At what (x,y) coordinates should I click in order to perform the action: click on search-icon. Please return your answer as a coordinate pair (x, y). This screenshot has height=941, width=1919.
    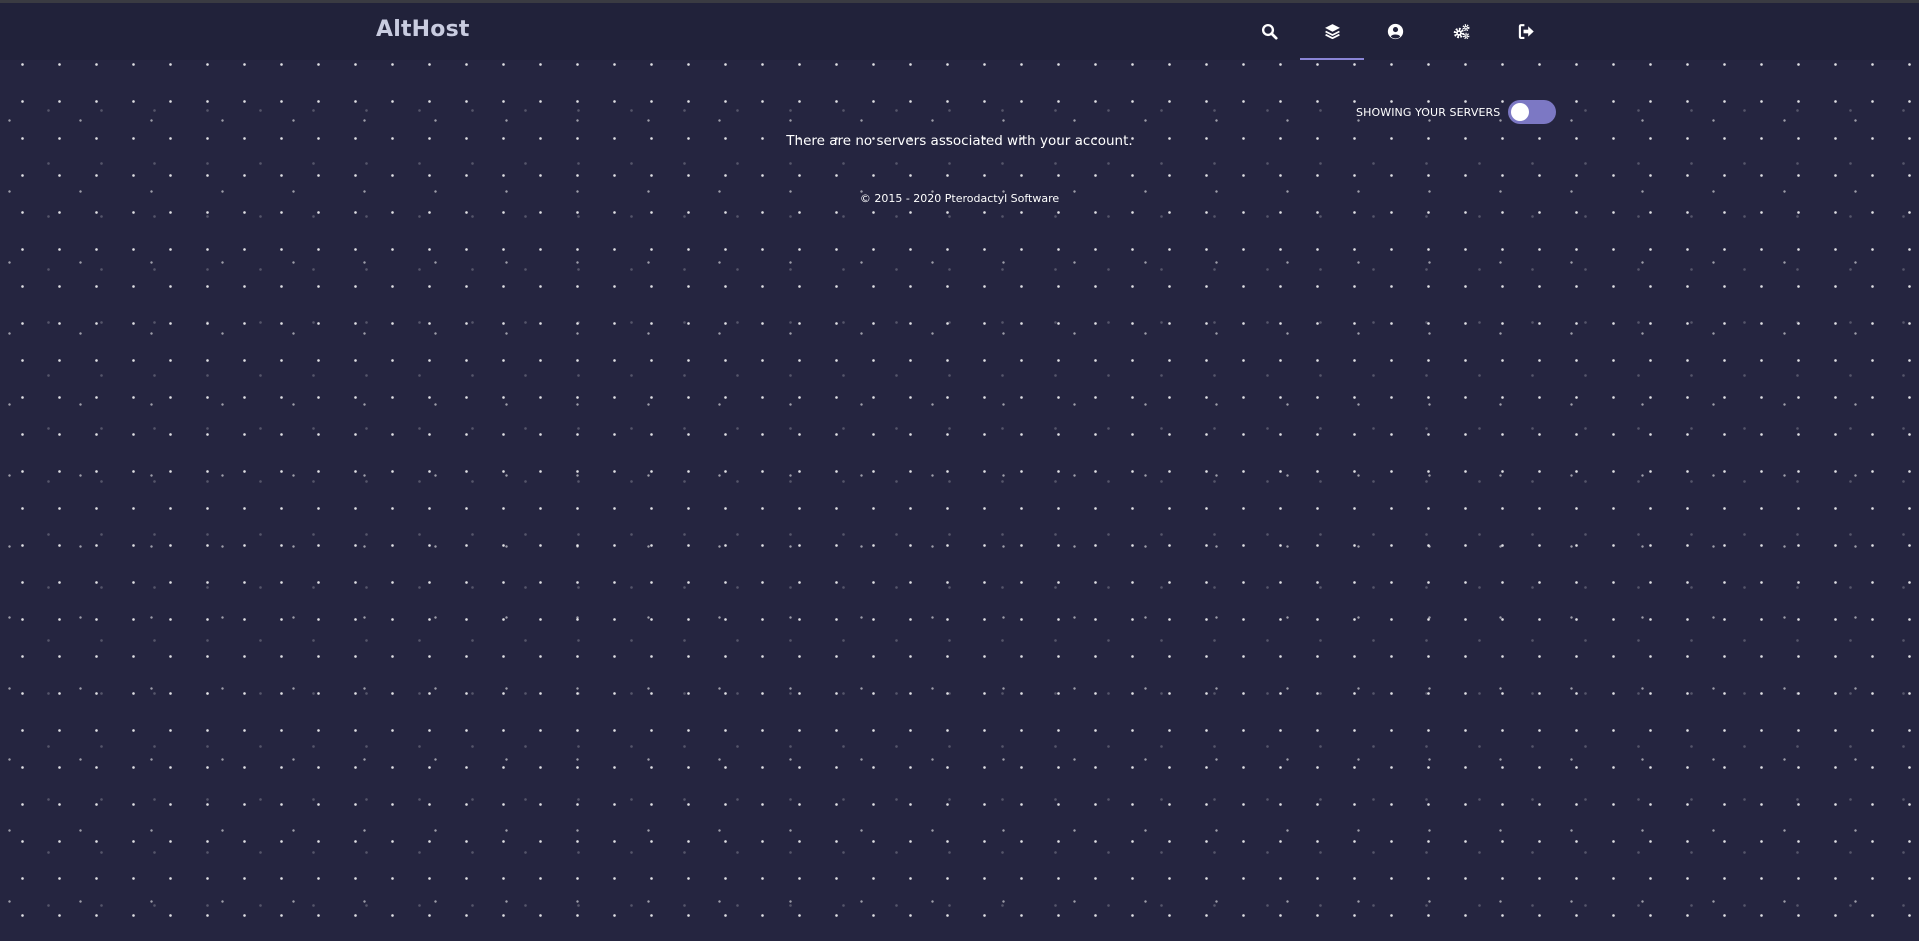
    Looking at the image, I should click on (1269, 31).